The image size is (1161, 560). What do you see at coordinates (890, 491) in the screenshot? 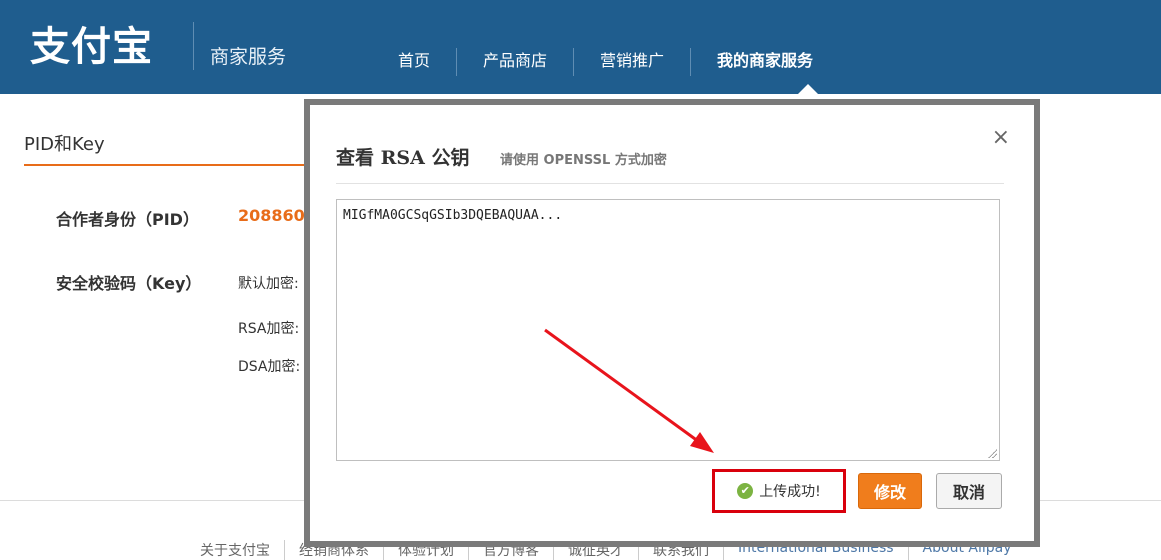
I see `modify-button: 修改` at bounding box center [890, 491].